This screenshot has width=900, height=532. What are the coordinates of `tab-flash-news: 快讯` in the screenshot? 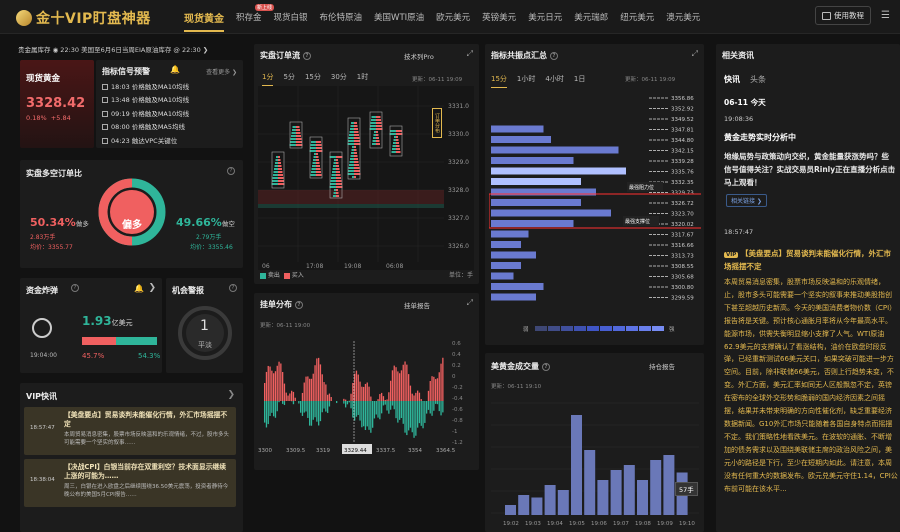 It's located at (732, 79).